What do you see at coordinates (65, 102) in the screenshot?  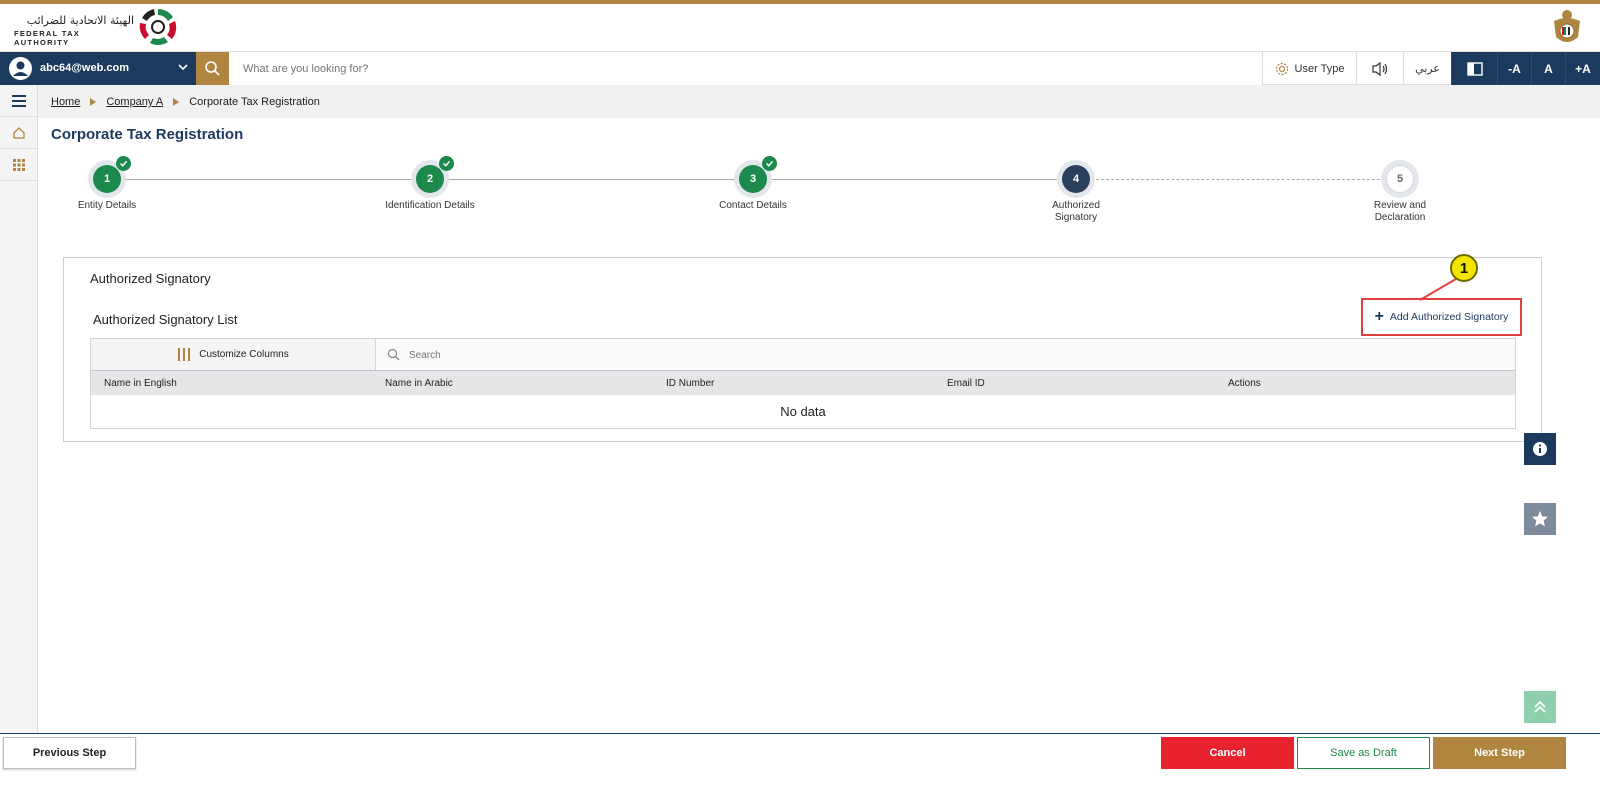 I see `breadcrumb-home: Home` at bounding box center [65, 102].